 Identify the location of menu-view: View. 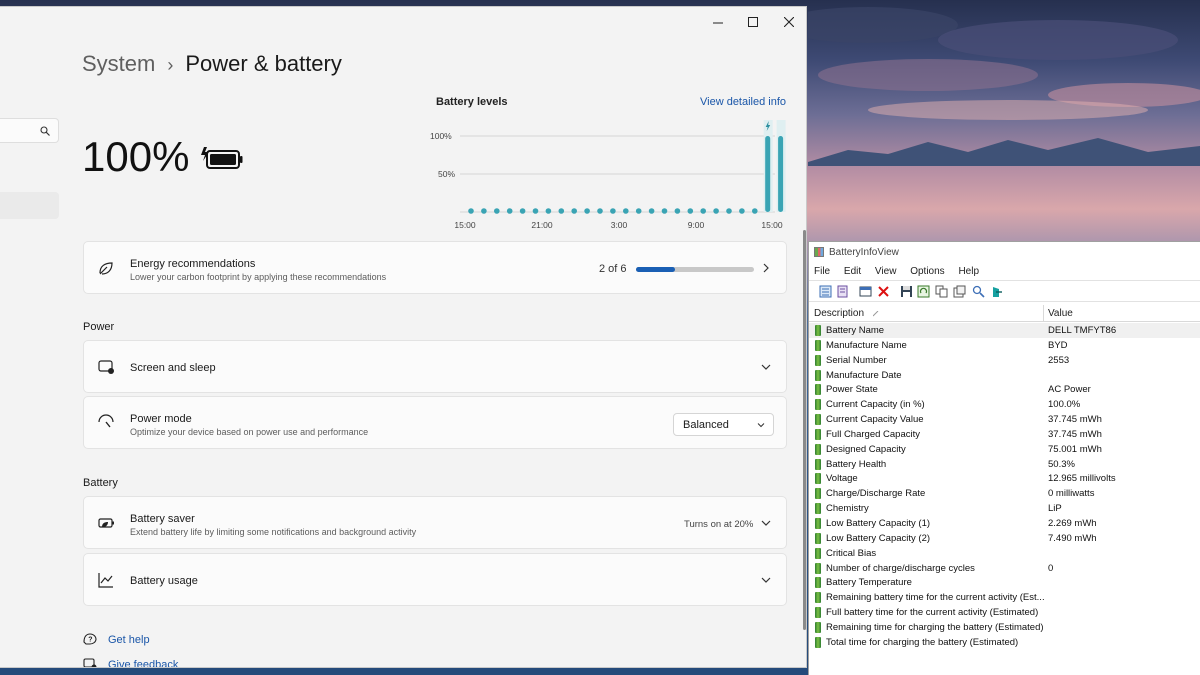
(886, 271).